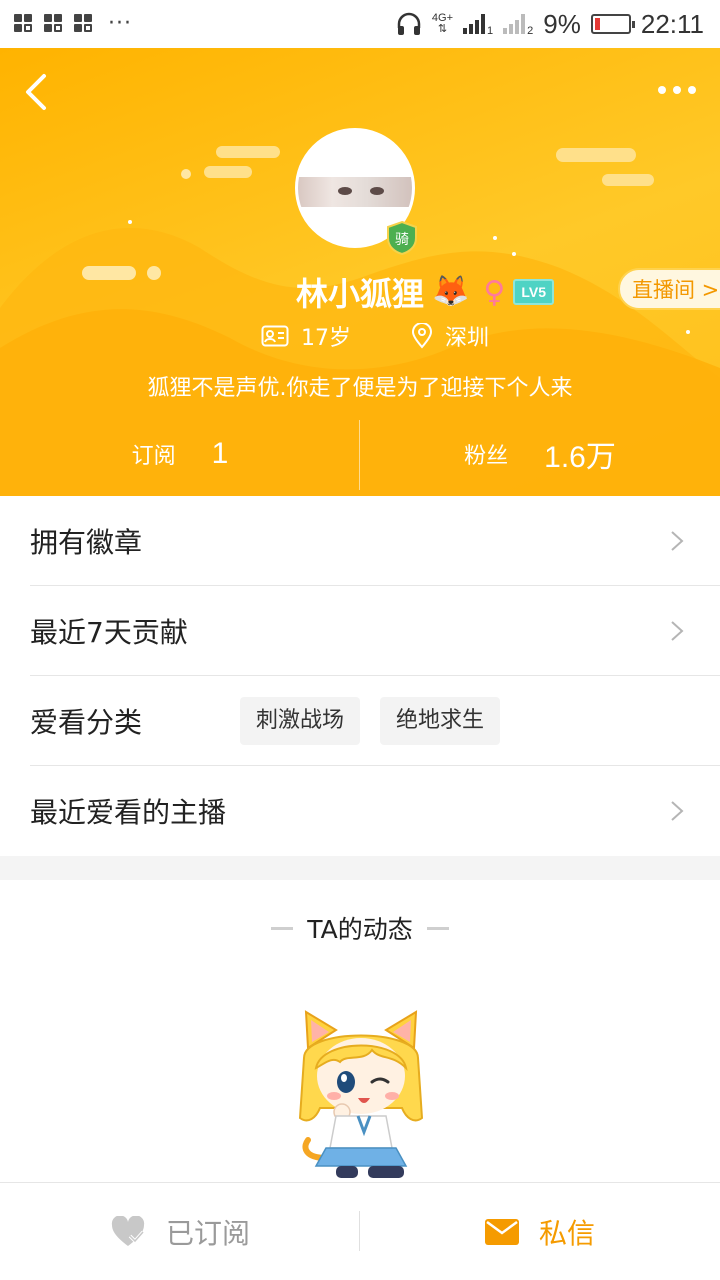  Describe the element at coordinates (325, 338) in the screenshot. I see `age-value: 17岁` at that location.